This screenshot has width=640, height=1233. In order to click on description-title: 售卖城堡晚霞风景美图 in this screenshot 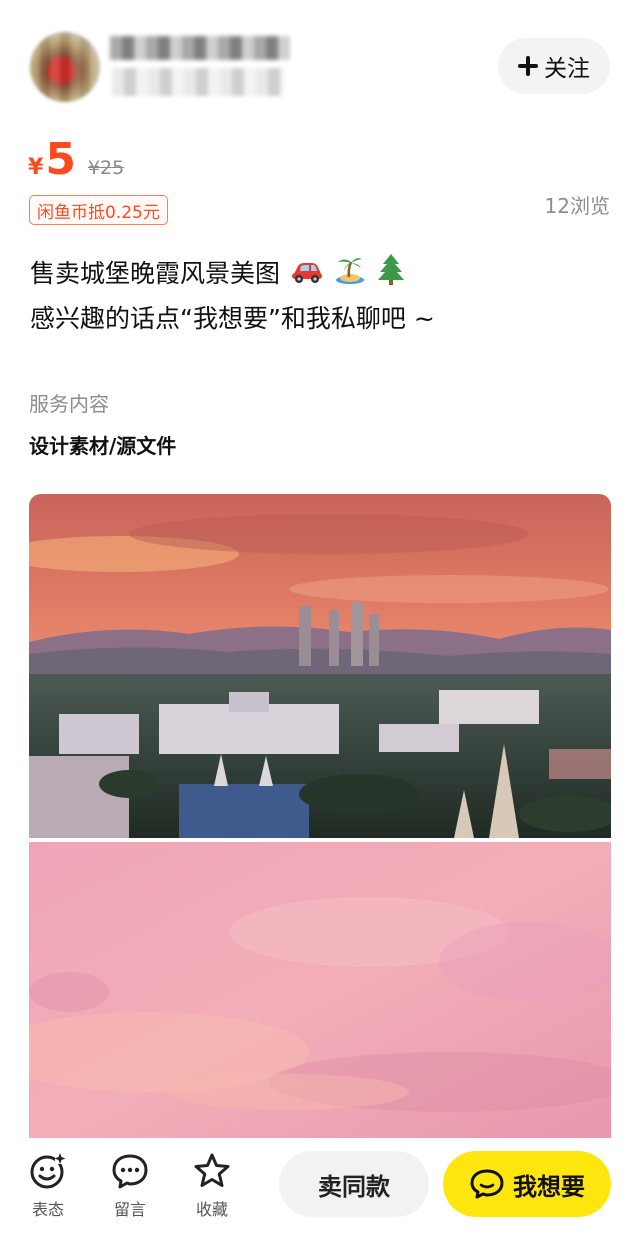, I will do `click(155, 273)`.